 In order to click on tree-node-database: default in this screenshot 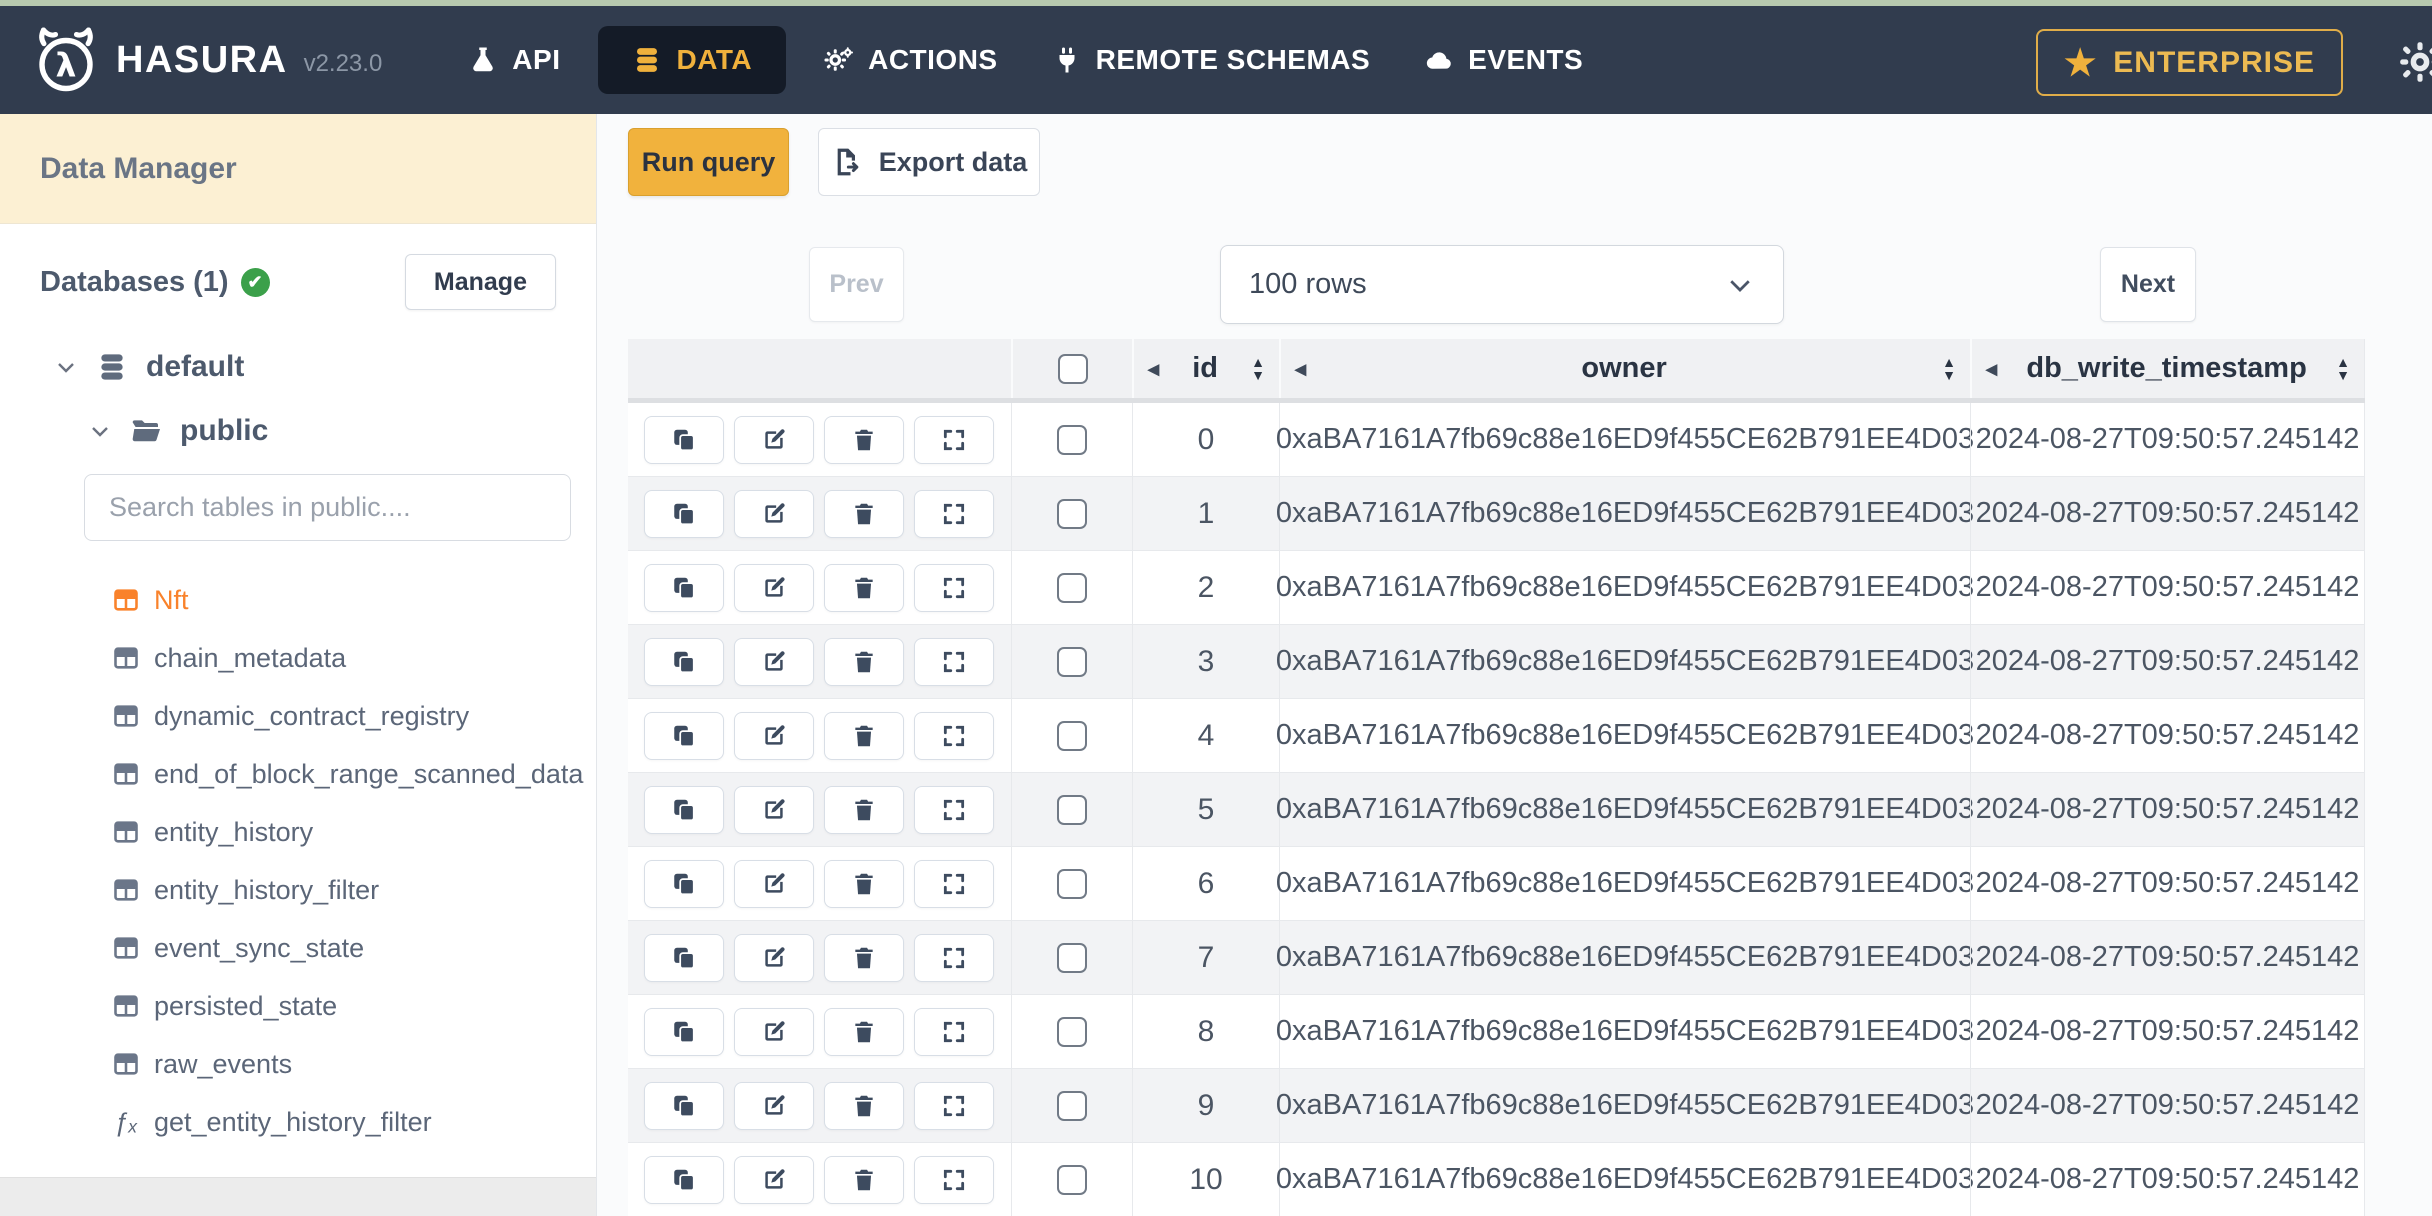, I will do `click(298, 367)`.